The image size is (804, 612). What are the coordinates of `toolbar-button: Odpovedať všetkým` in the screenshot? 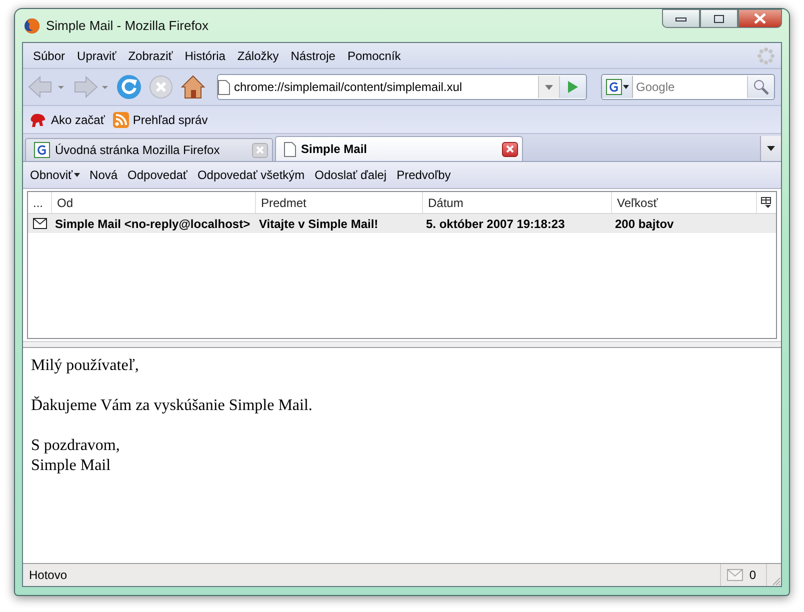 It's located at (251, 175).